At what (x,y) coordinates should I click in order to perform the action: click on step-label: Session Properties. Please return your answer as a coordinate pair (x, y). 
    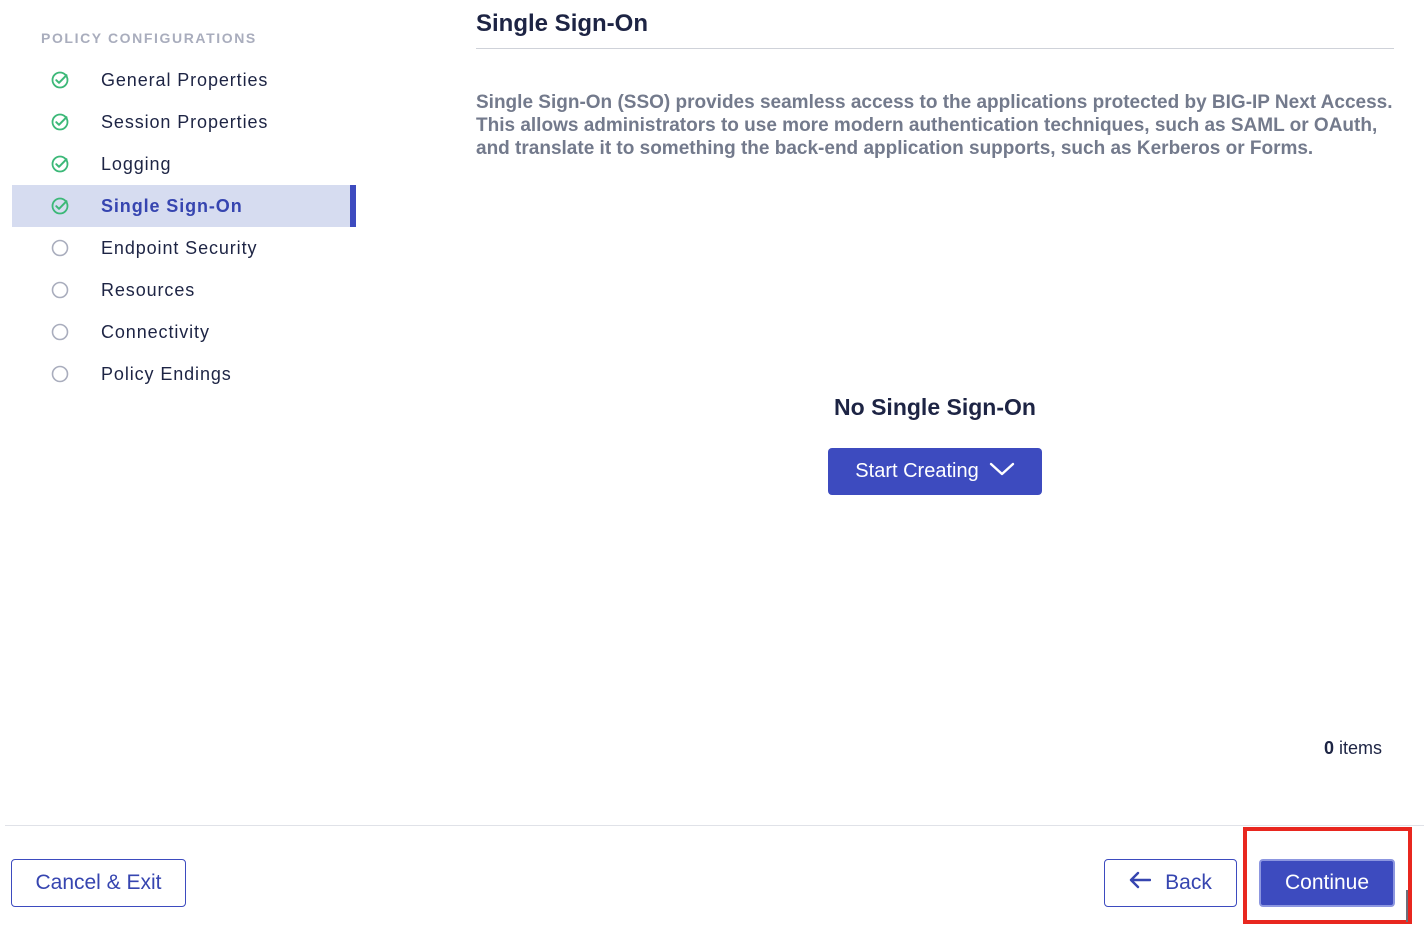
    Looking at the image, I should click on (185, 122).